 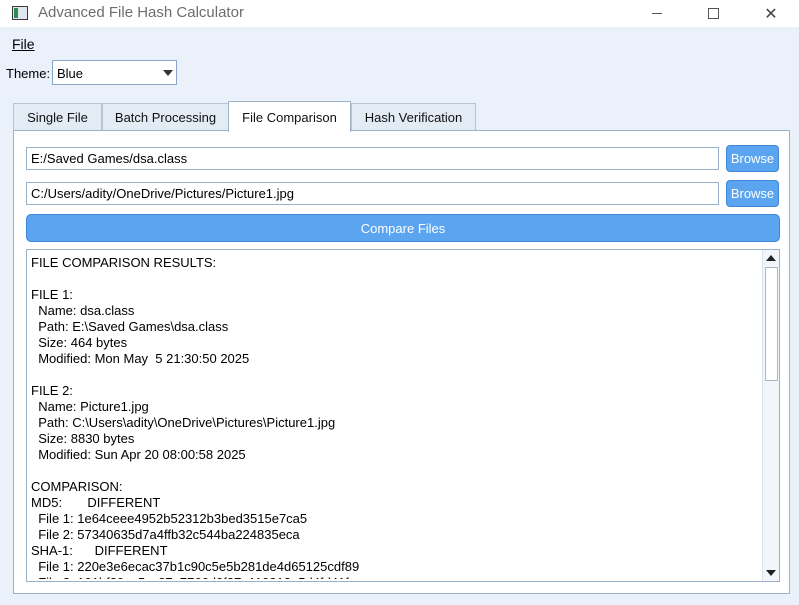 I want to click on browse-file1-button: Browse, so click(x=752, y=158).